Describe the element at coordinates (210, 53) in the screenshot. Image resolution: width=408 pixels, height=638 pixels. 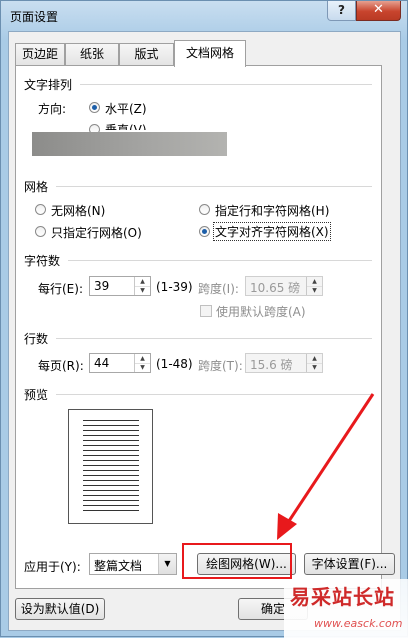
I see `tab-document-grid: 文档网格` at that location.